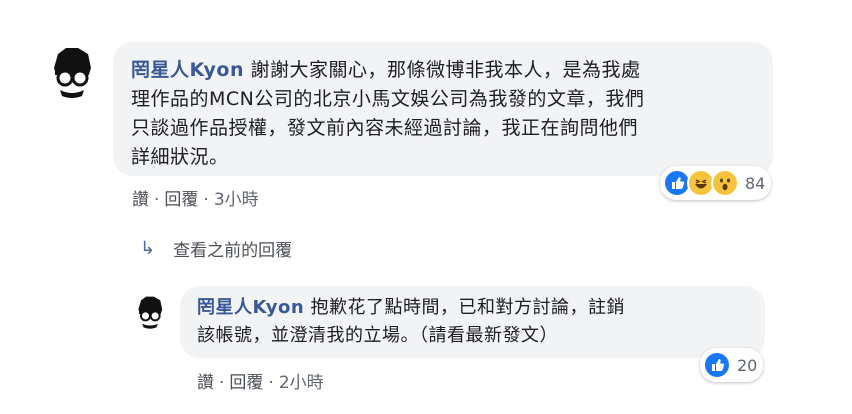 The image size is (852, 414). What do you see at coordinates (717, 365) in the screenshot?
I see `like-icon` at bounding box center [717, 365].